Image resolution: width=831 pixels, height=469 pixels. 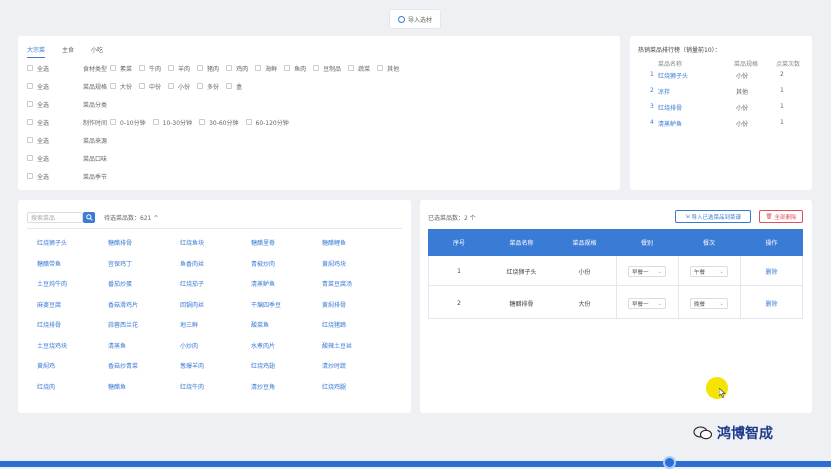 What do you see at coordinates (208, 86) in the screenshot?
I see `filter-option: 多份` at bounding box center [208, 86].